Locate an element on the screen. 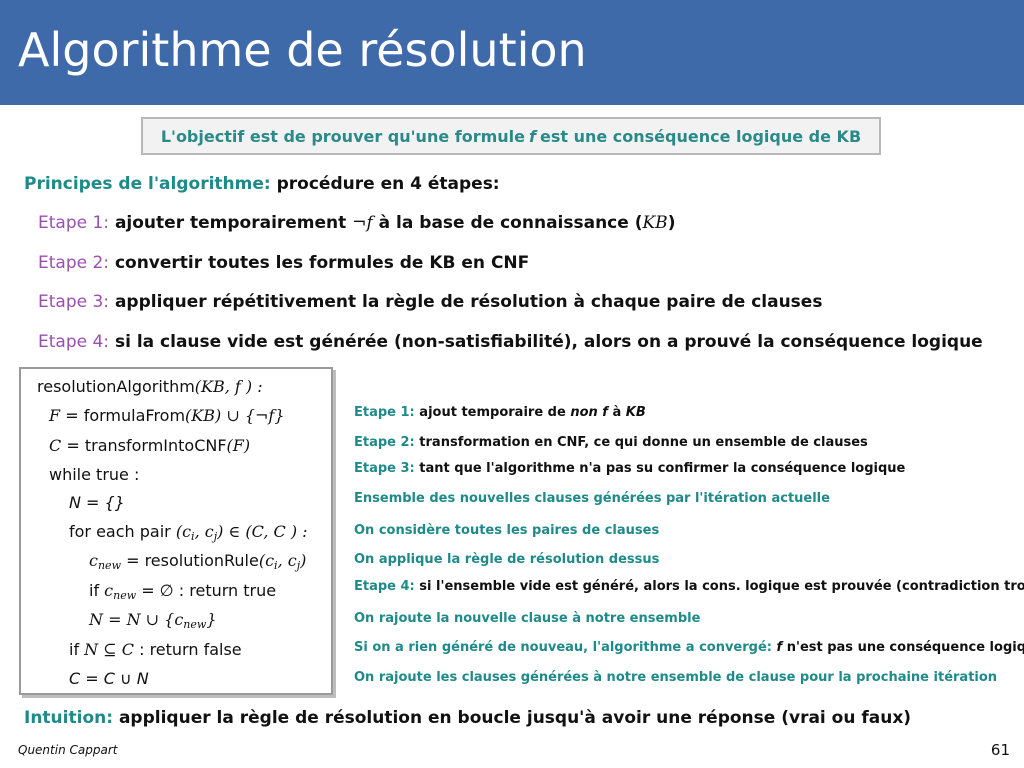 The height and width of the screenshot is (768, 1024). algo-l2-fn: transformIntoCNF is located at coordinates (155, 445).